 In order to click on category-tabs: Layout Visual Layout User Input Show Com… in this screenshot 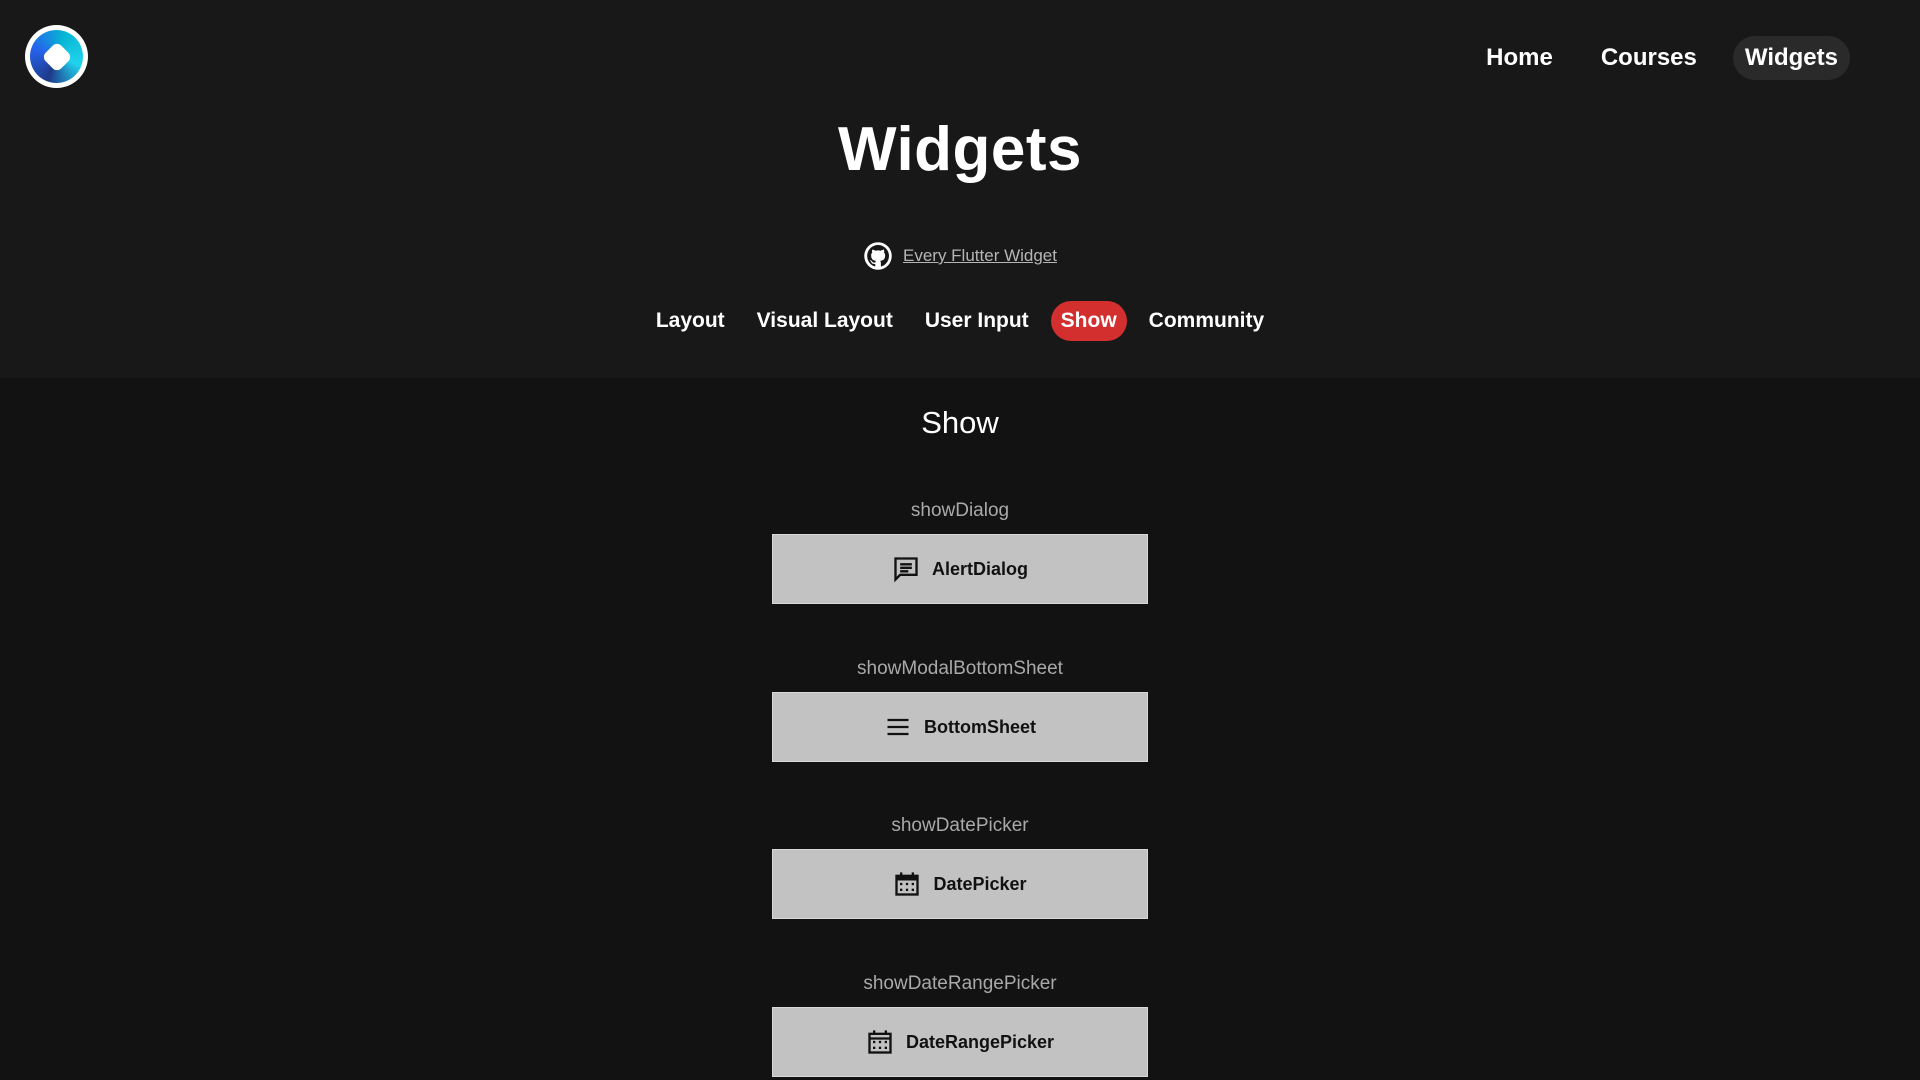, I will do `click(960, 321)`.